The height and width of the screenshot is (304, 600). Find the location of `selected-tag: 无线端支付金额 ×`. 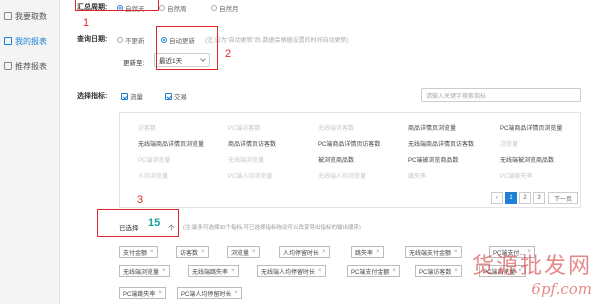

selected-tag: 无线端支付金额 × is located at coordinates (433, 252).